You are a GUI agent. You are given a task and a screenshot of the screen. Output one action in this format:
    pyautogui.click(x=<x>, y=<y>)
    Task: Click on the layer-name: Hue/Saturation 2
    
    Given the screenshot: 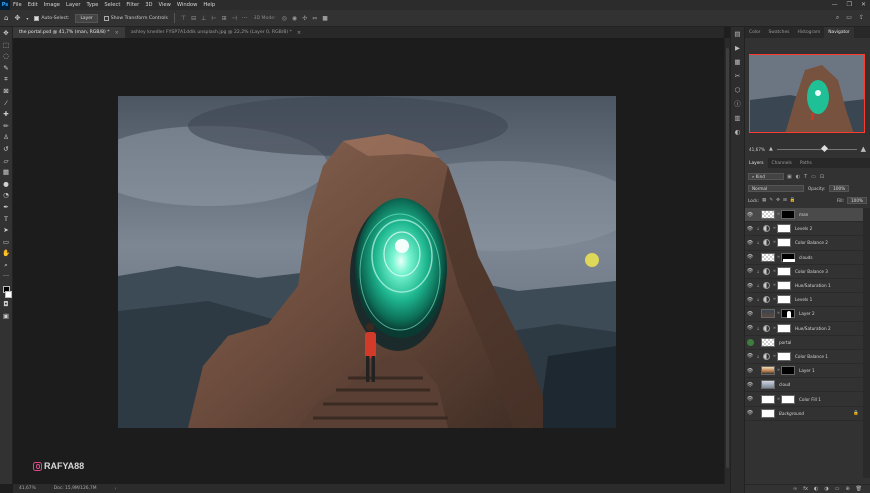 What is the action you would take?
    pyautogui.click(x=813, y=328)
    